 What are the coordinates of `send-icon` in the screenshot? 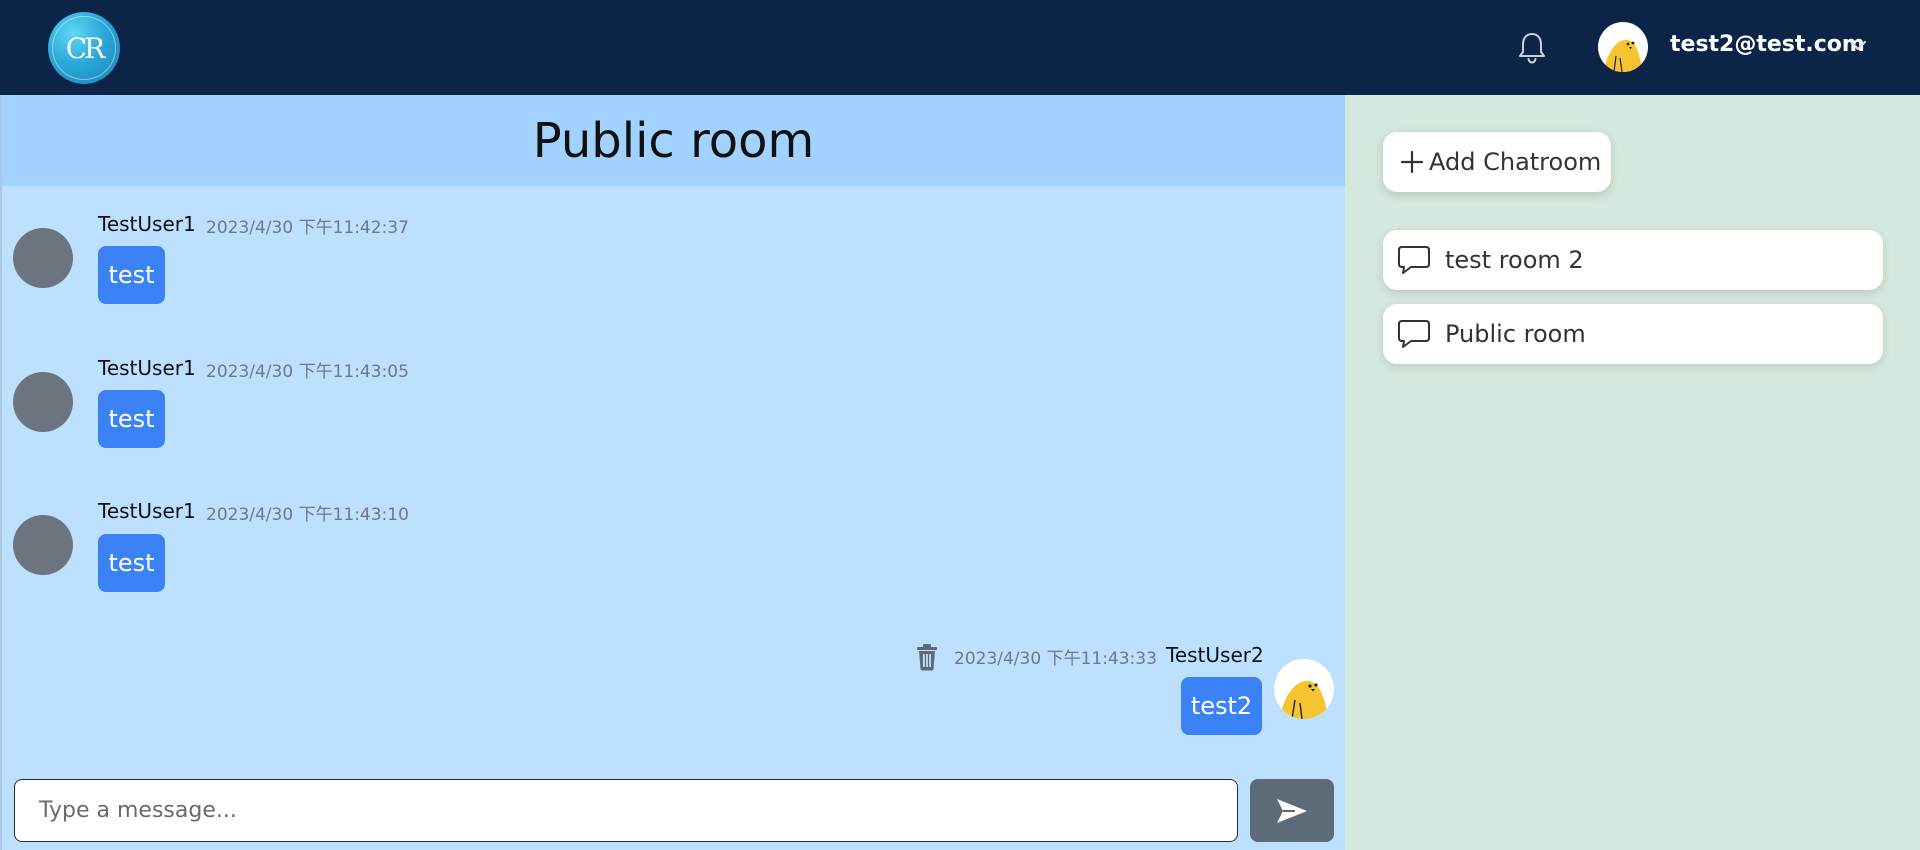 It's located at (1292, 810).